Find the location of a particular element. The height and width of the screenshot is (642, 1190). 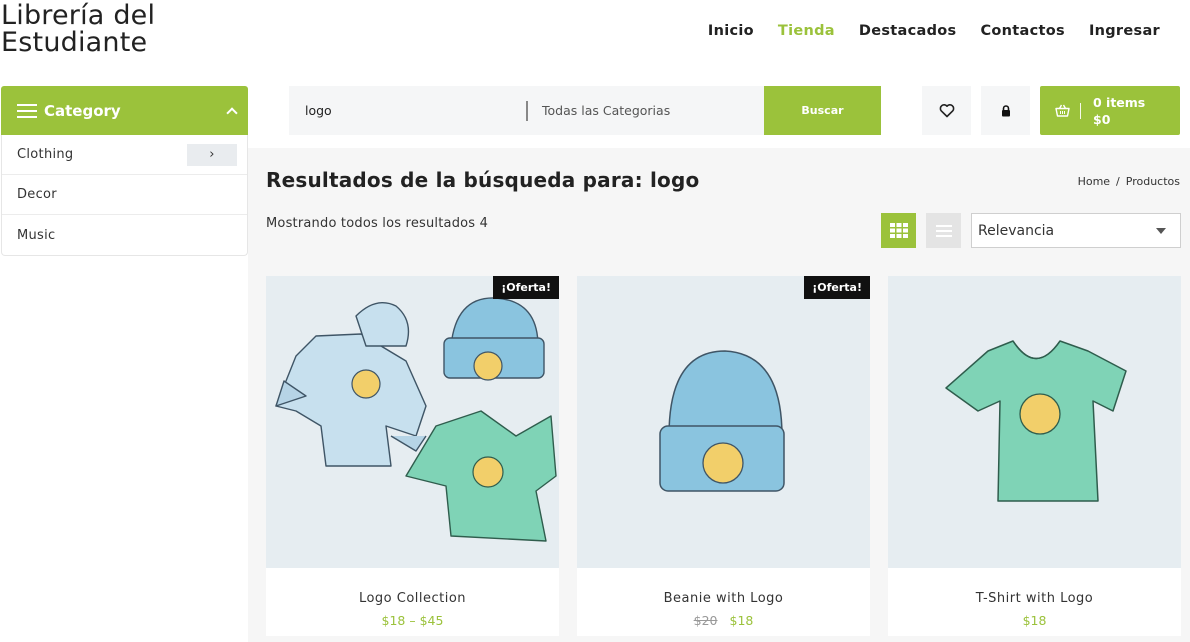

beanie-illustration is located at coordinates (722, 421).